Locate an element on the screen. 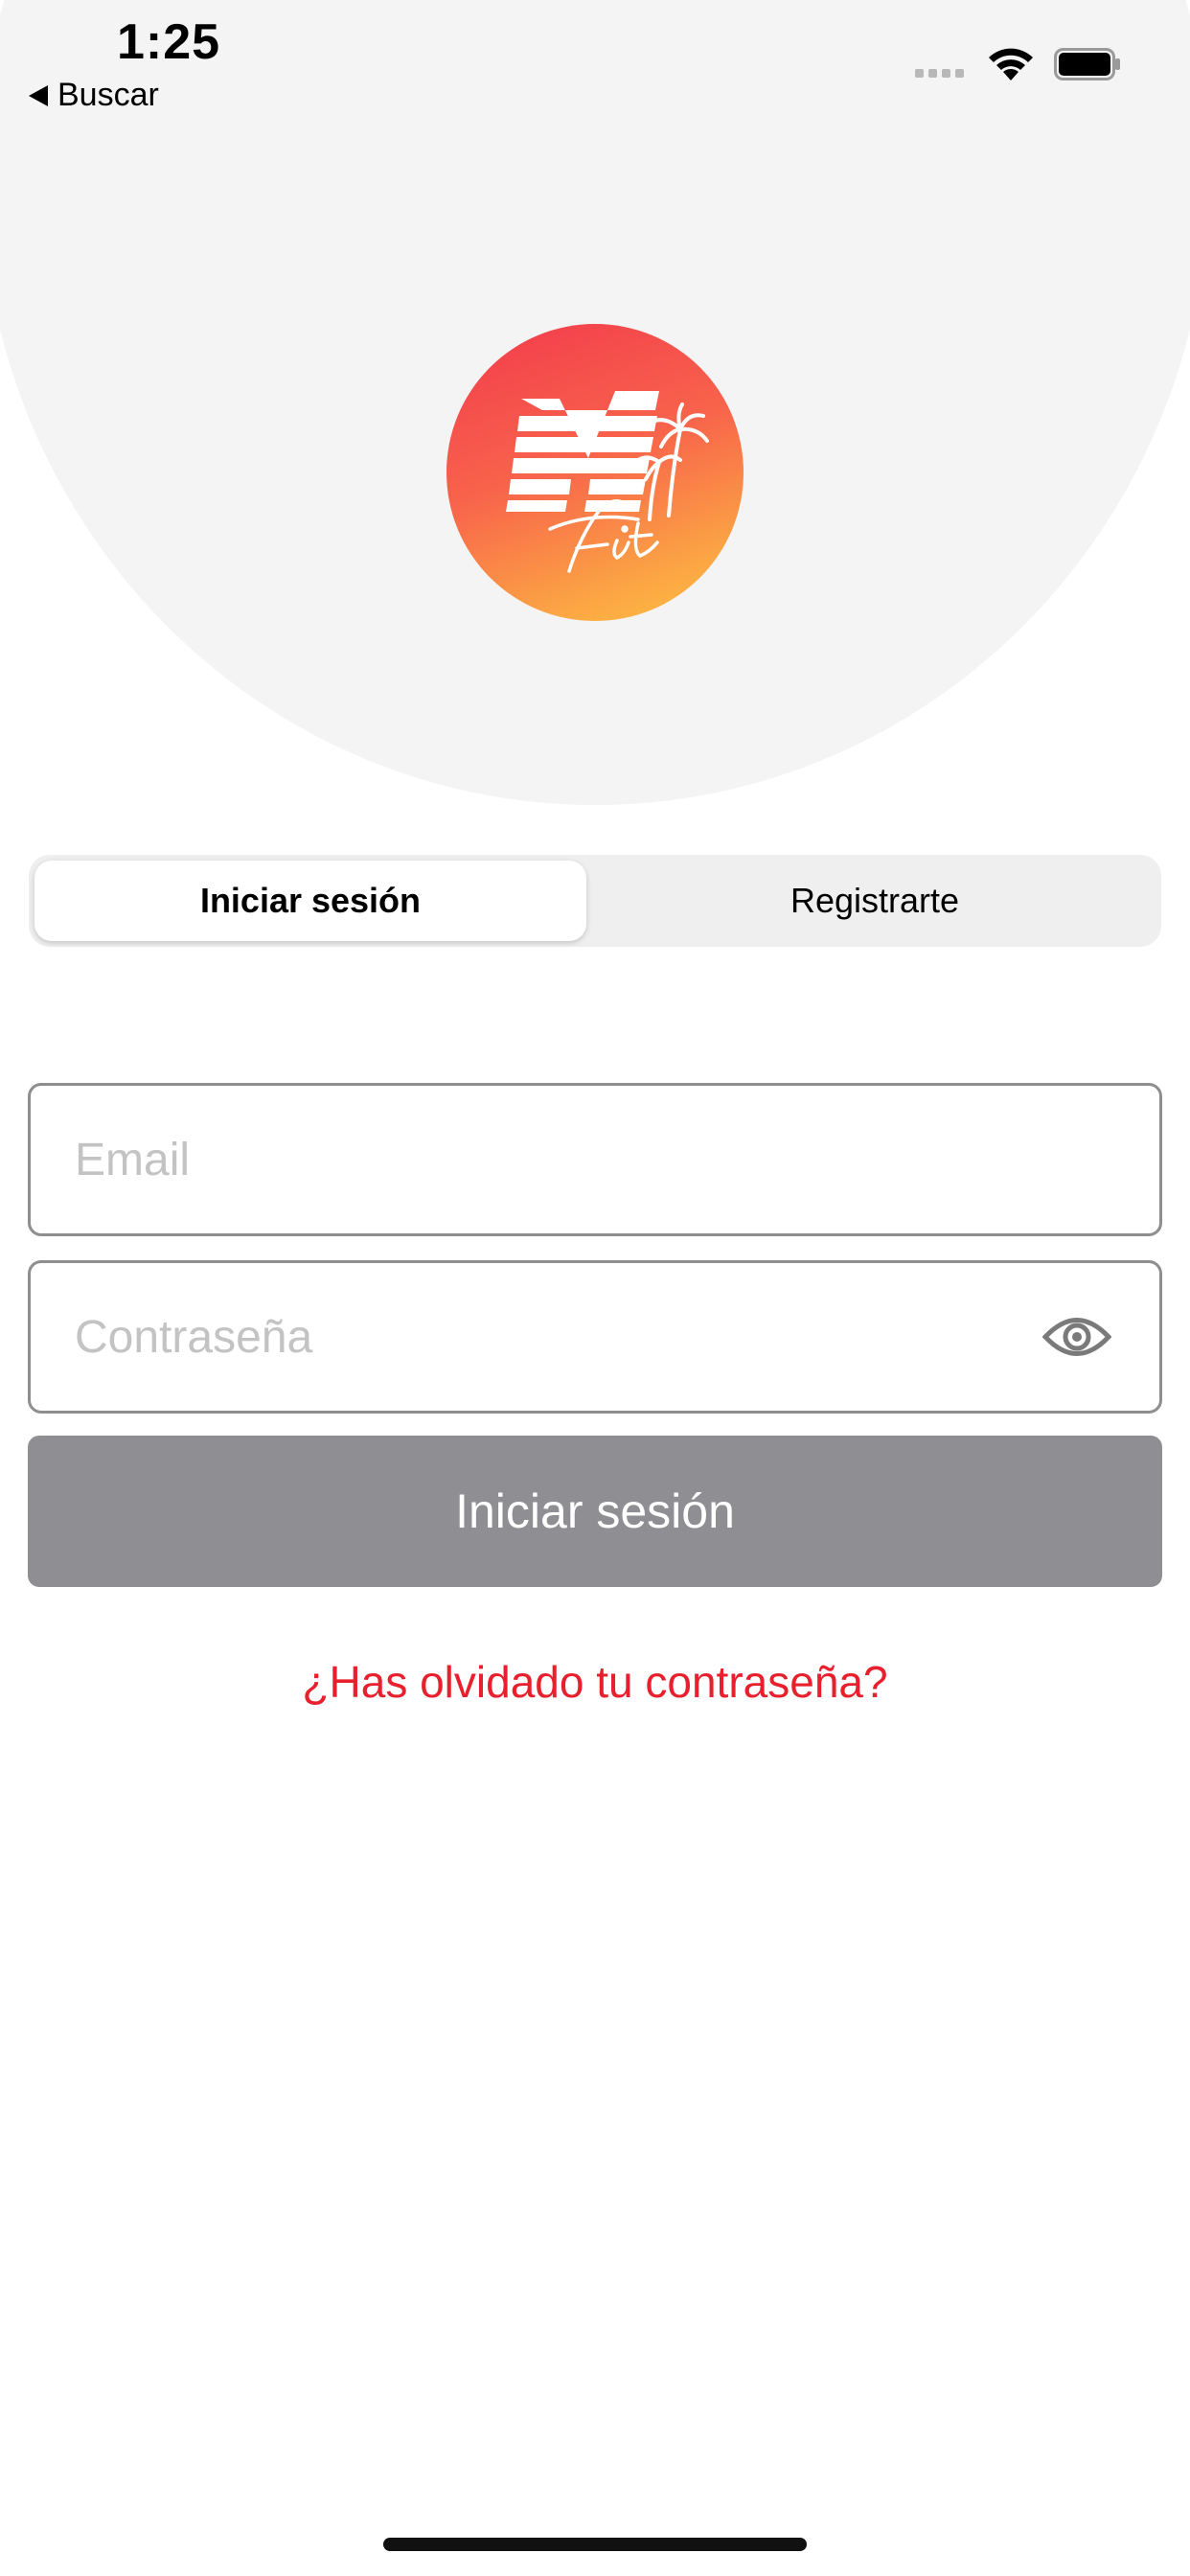 The height and width of the screenshot is (2576, 1190). password-input is located at coordinates (544, 1337).